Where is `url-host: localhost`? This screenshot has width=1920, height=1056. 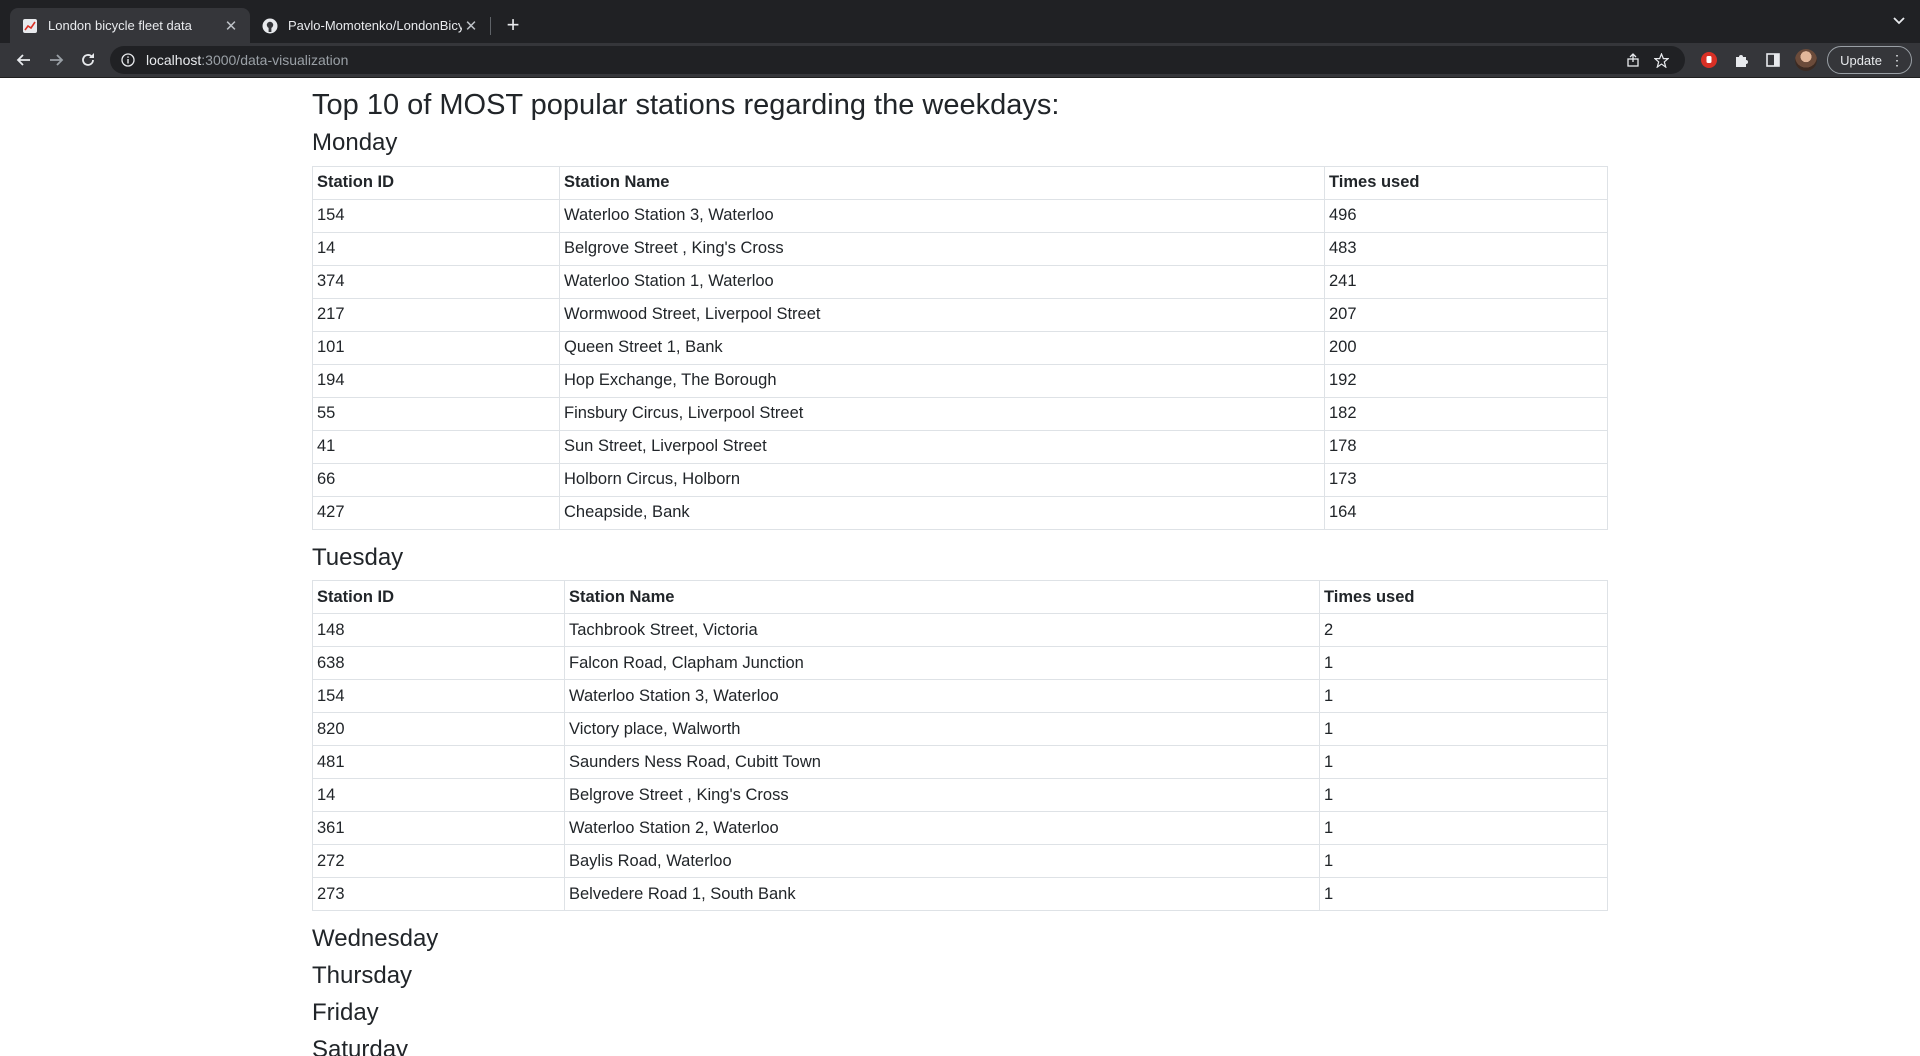
url-host: localhost is located at coordinates (174, 60).